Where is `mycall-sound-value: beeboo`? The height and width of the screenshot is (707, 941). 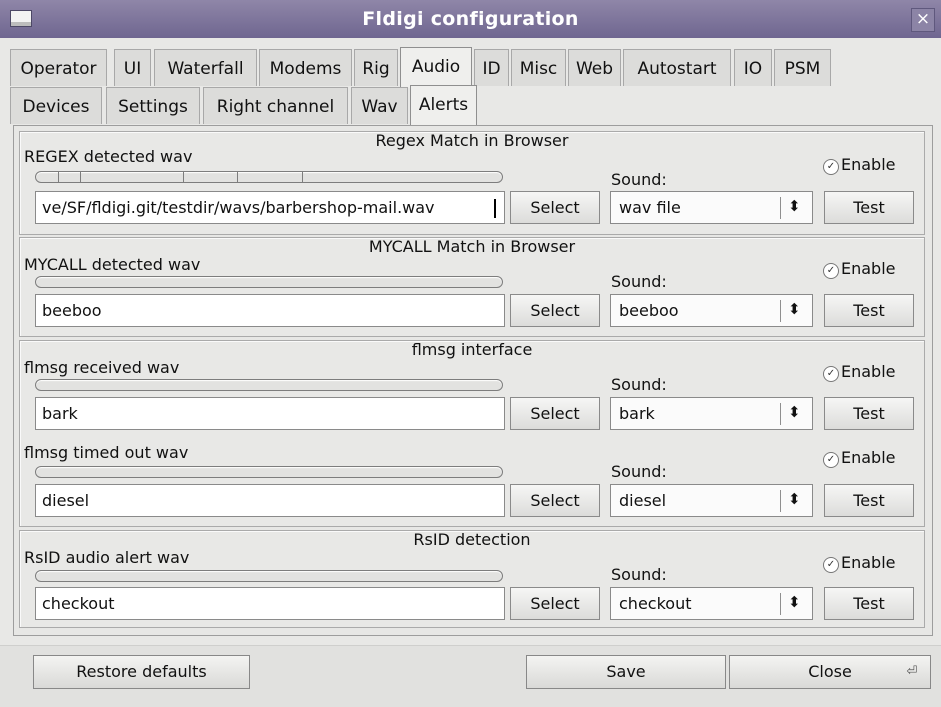 mycall-sound-value: beeboo is located at coordinates (649, 310).